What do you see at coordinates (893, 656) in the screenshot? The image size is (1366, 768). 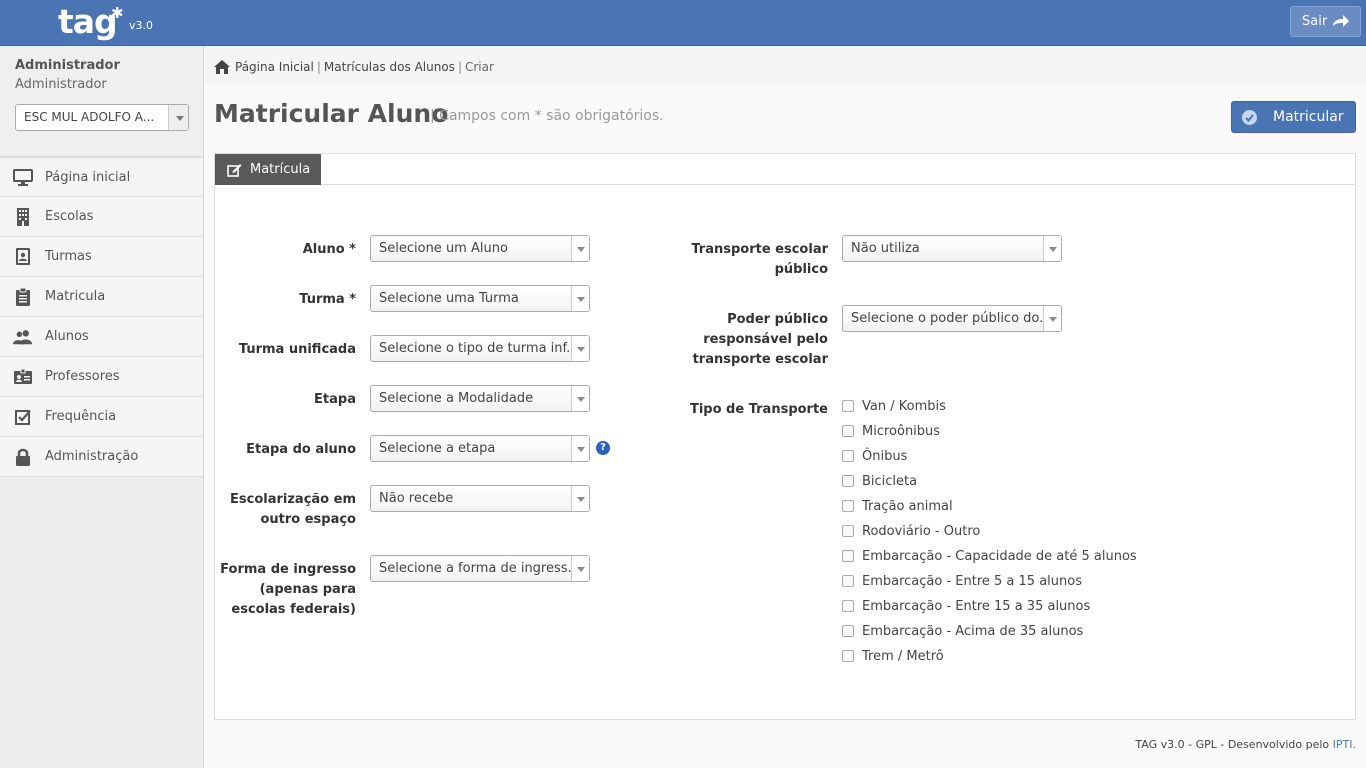 I see `transport-type-option: Trem / Metrô` at bounding box center [893, 656].